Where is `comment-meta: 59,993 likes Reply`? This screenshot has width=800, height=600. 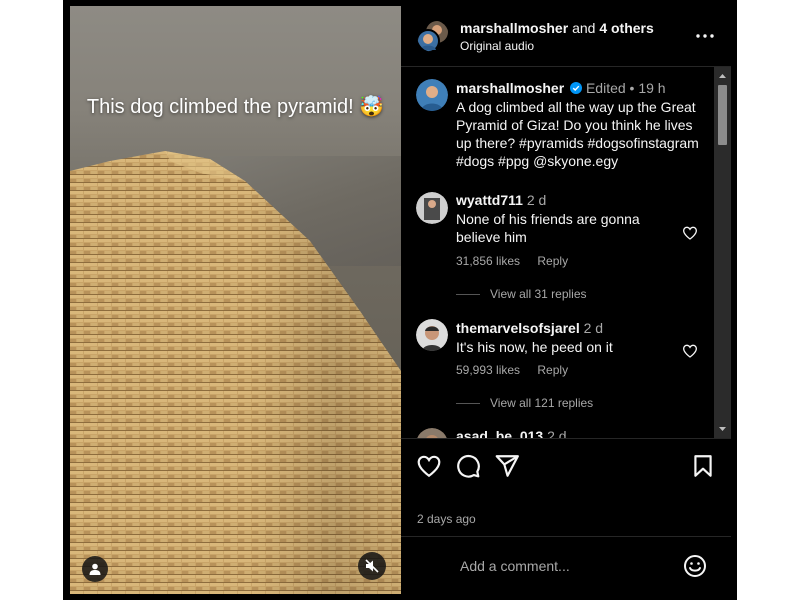
comment-meta: 59,993 likes Reply is located at coordinates (519, 370).